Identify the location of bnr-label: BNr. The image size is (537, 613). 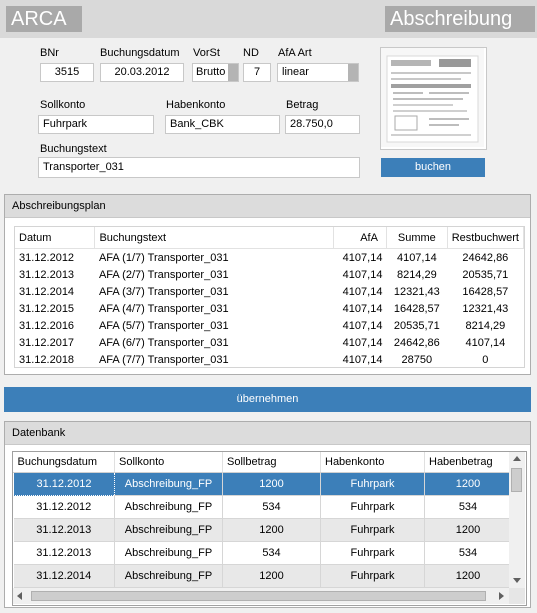
(49, 53).